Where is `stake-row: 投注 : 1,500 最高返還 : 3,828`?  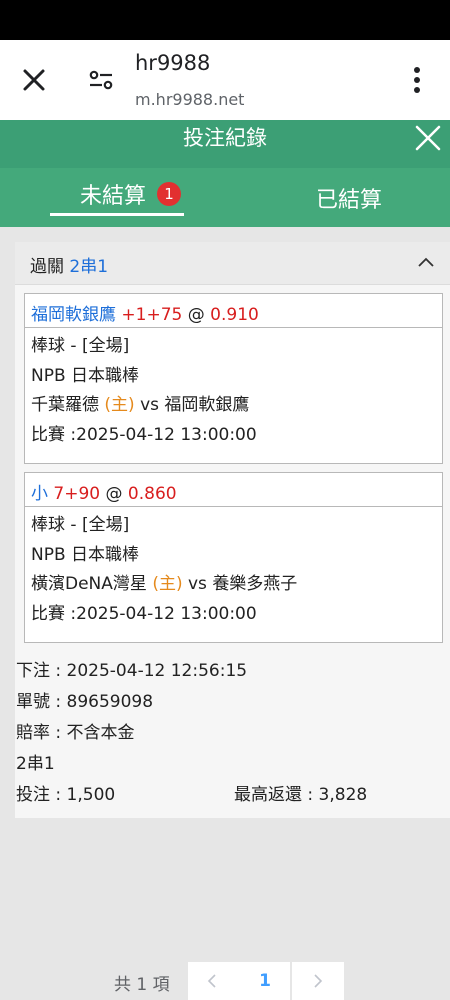
stake-row: 投注 : 1,500 最高返還 : 3,828 is located at coordinates (216, 795).